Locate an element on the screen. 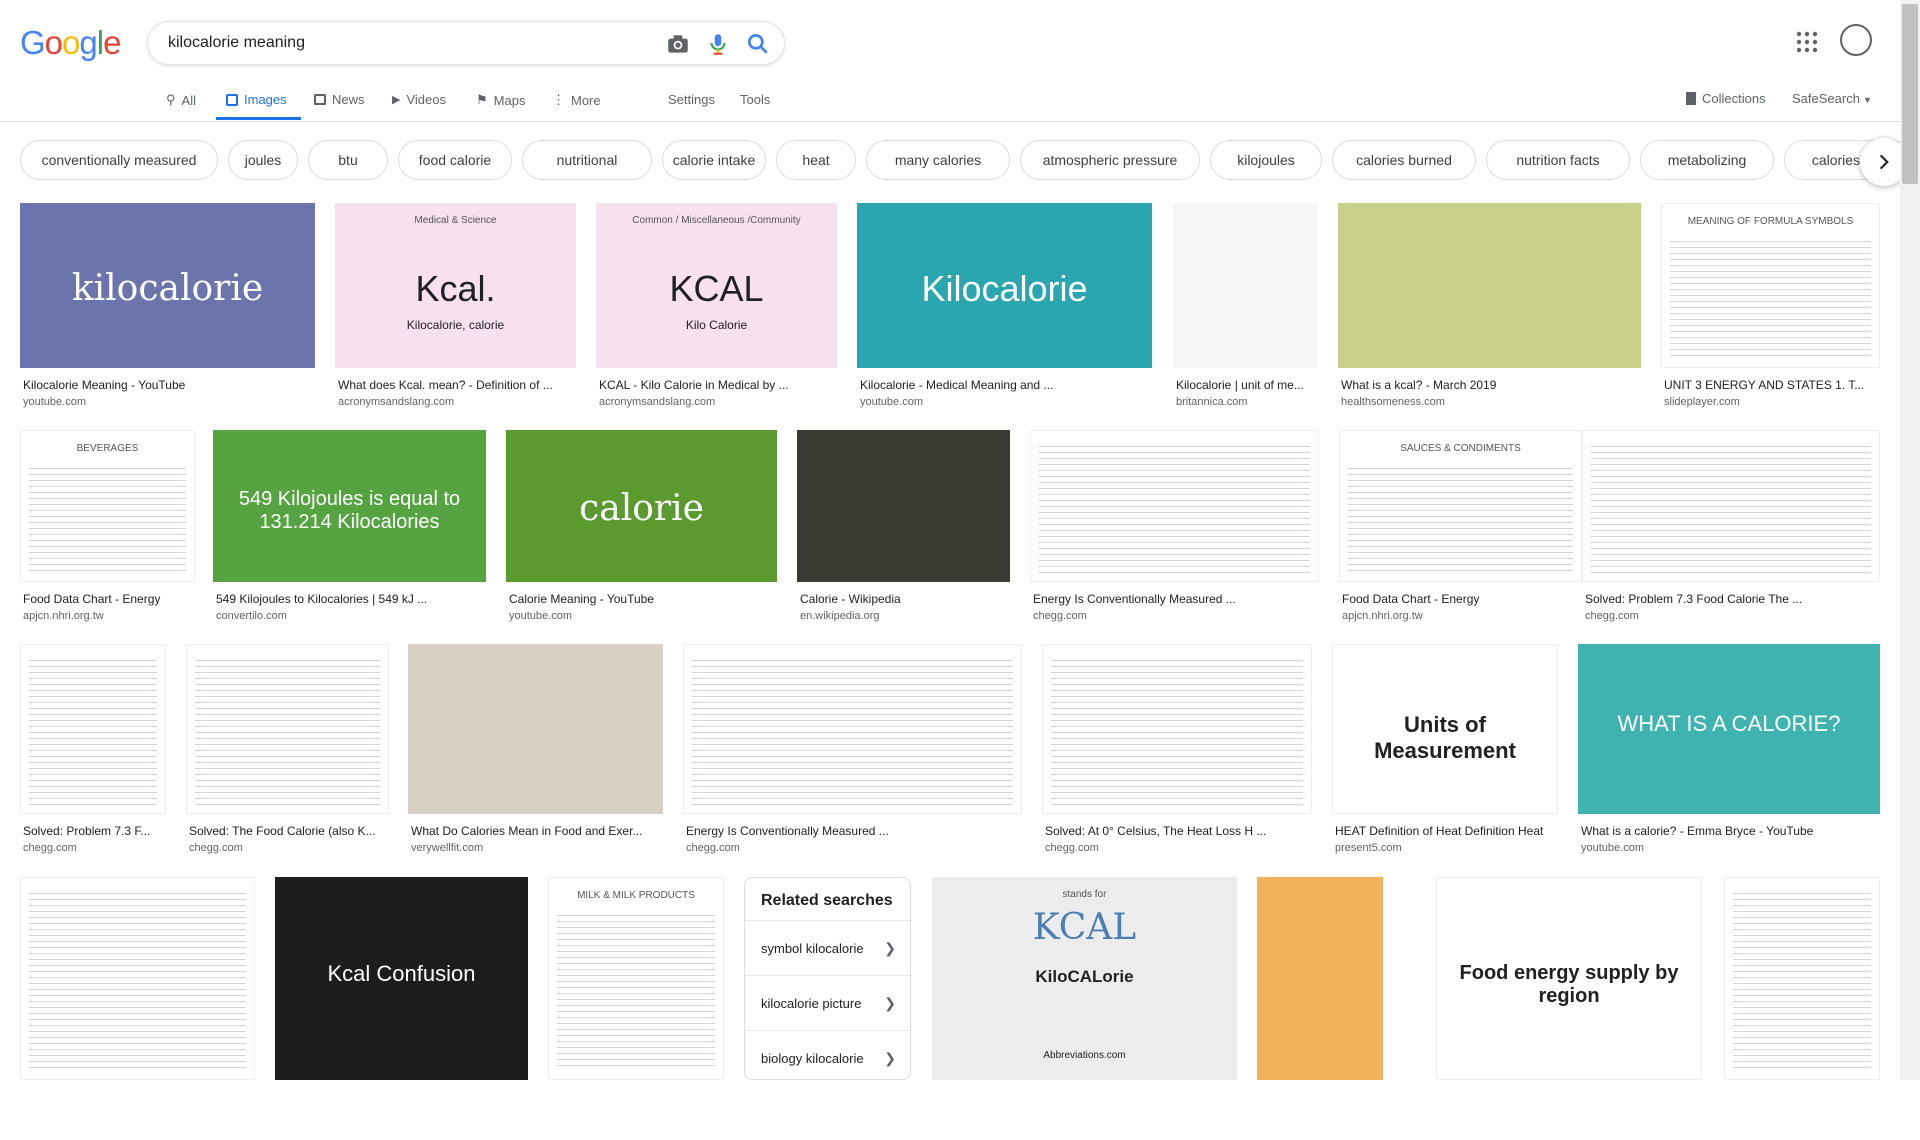 The height and width of the screenshot is (1140, 1920). related-chip: metabolizing is located at coordinates (1707, 160).